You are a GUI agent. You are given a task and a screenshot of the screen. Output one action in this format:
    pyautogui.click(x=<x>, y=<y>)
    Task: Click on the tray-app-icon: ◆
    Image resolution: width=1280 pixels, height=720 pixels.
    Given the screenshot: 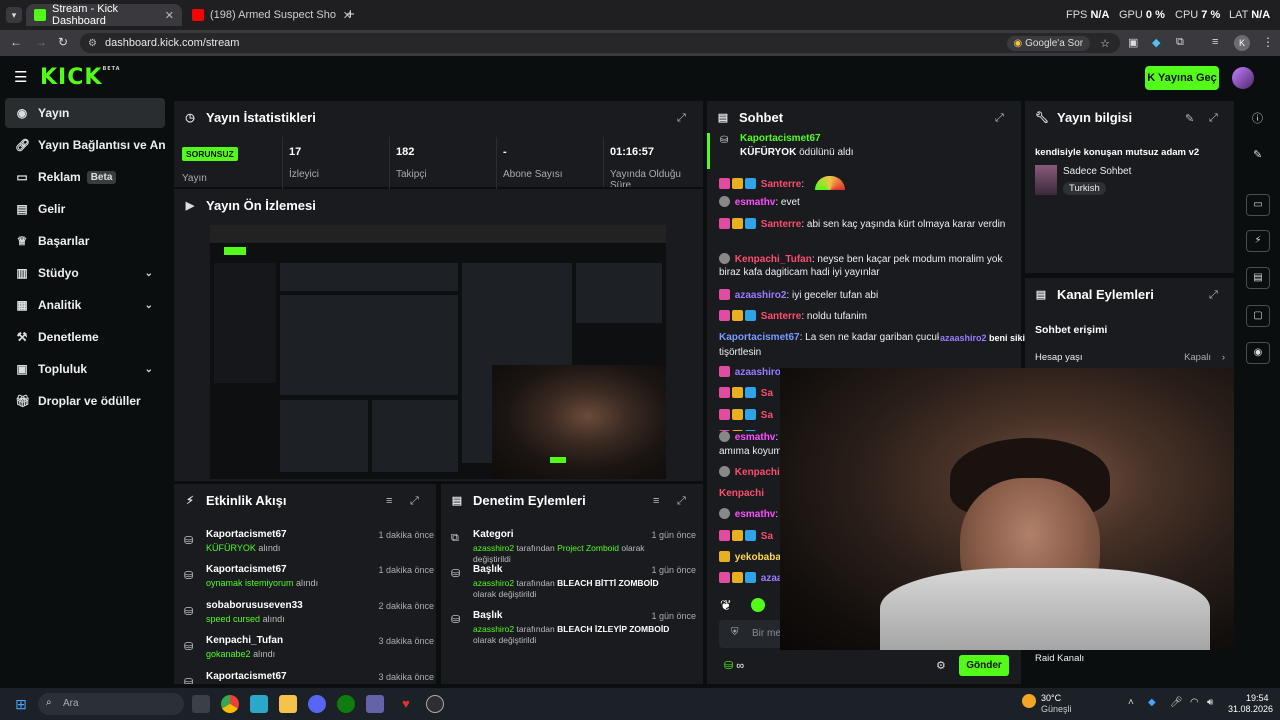 What is the action you would take?
    pyautogui.click(x=1152, y=702)
    